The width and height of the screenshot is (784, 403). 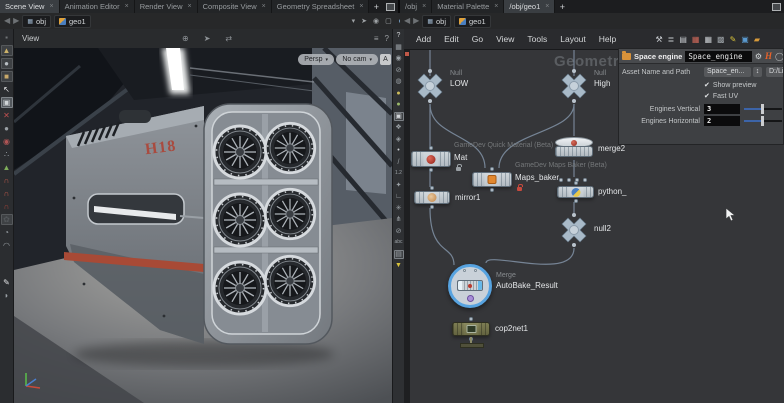 What do you see at coordinates (166, 6) in the screenshot?
I see `pane-tab: Render View ×` at bounding box center [166, 6].